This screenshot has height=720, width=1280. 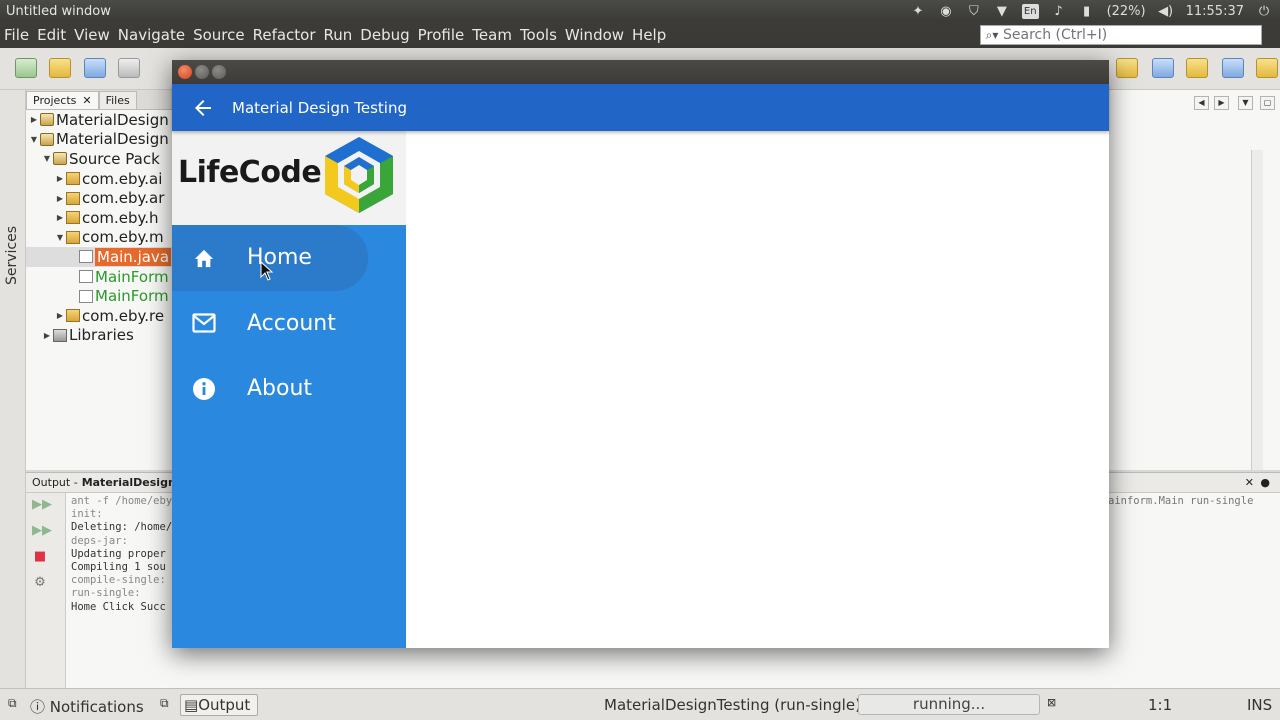 I want to click on nav-item-label: Home, so click(x=279, y=258).